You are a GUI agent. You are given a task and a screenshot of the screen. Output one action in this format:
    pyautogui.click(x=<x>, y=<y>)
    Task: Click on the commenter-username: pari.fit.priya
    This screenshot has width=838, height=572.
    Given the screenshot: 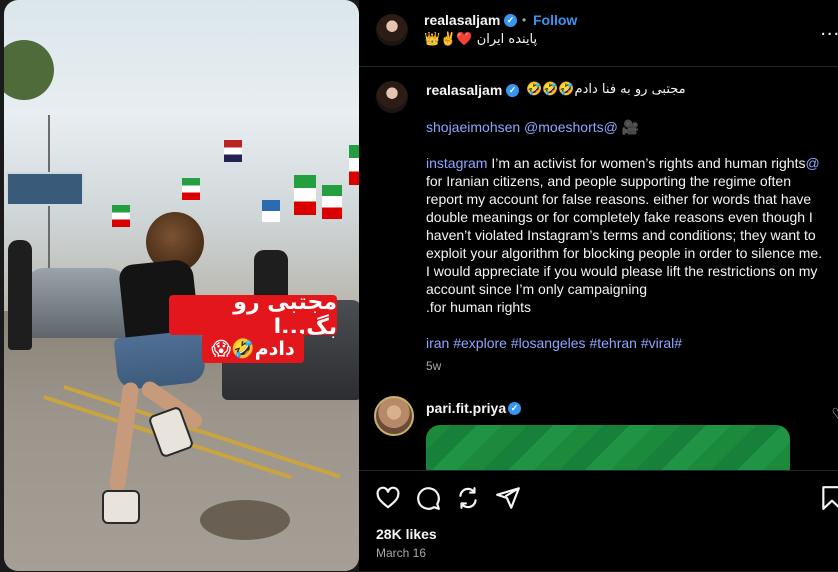 What is the action you would take?
    pyautogui.click(x=466, y=408)
    